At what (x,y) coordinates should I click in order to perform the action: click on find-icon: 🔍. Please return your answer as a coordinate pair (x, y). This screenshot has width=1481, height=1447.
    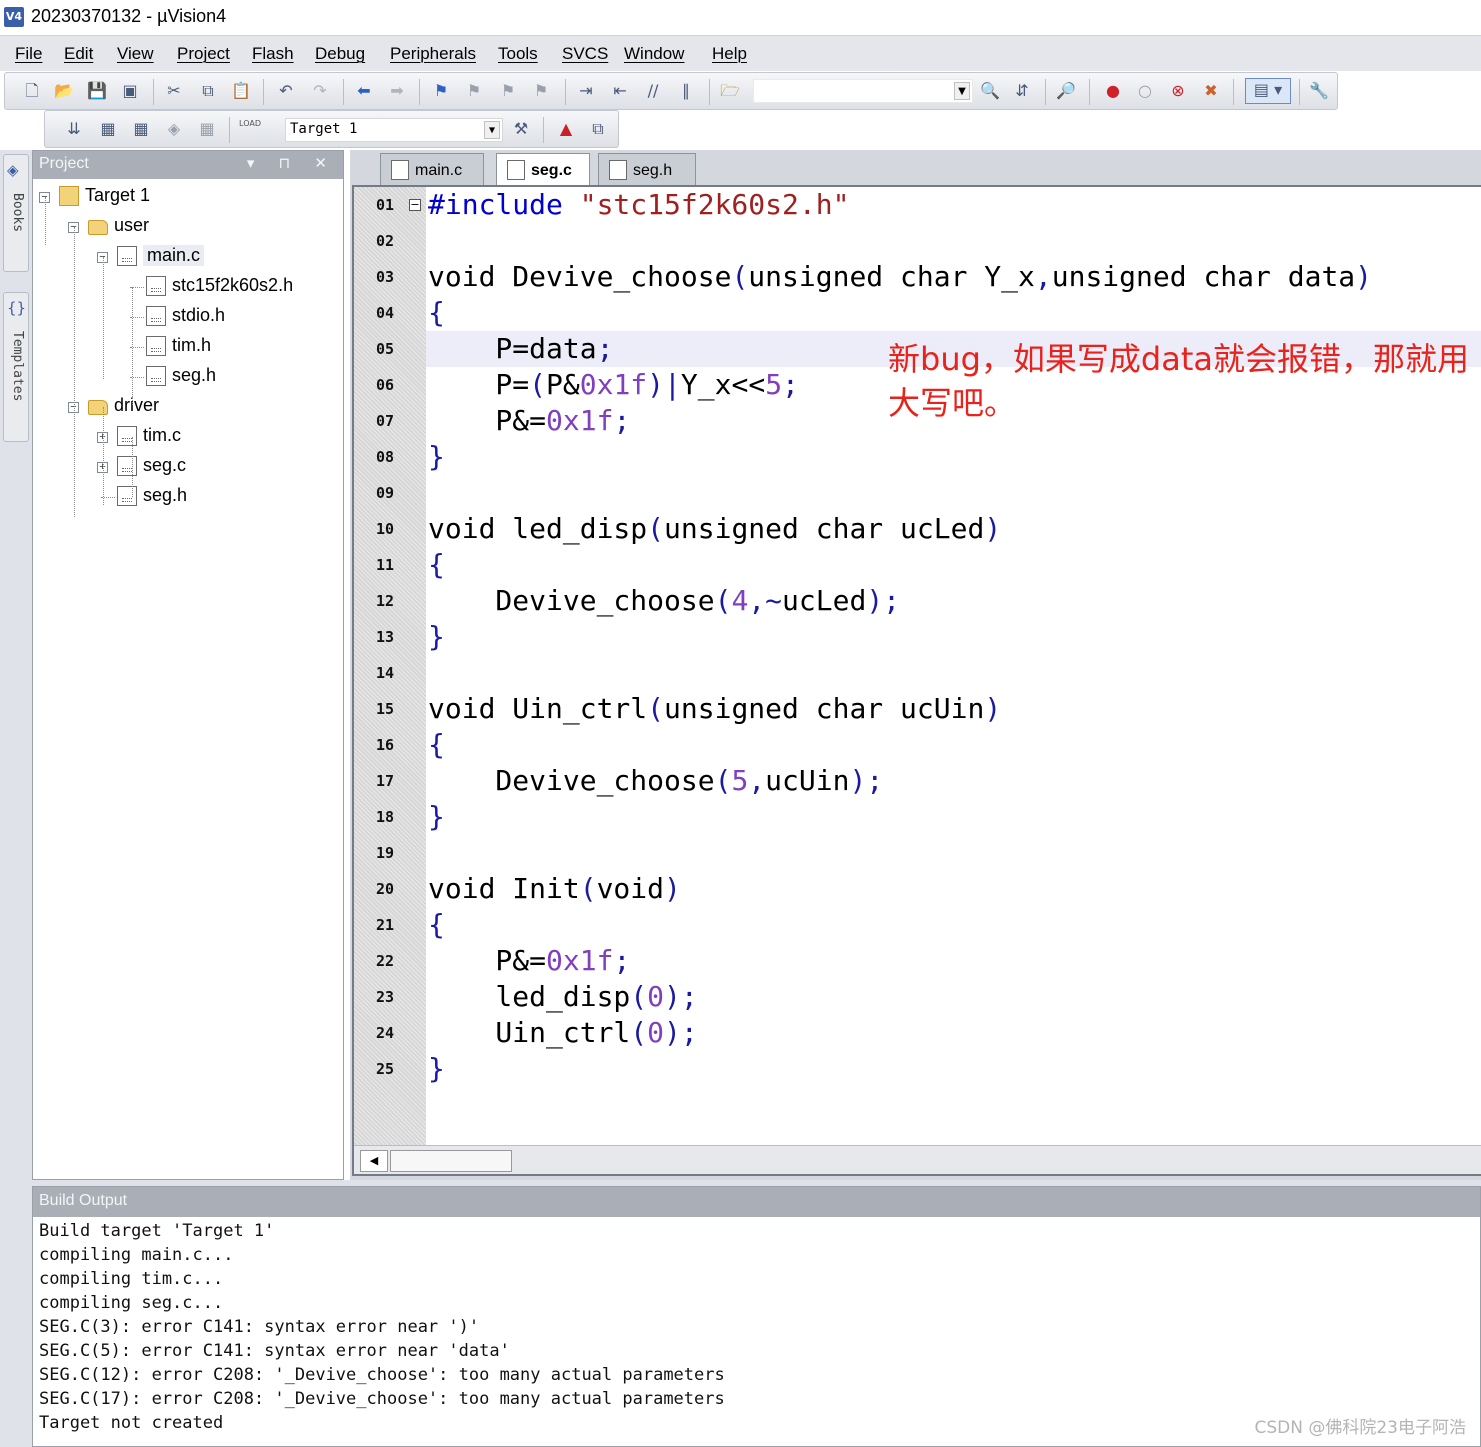
    Looking at the image, I should click on (990, 91).